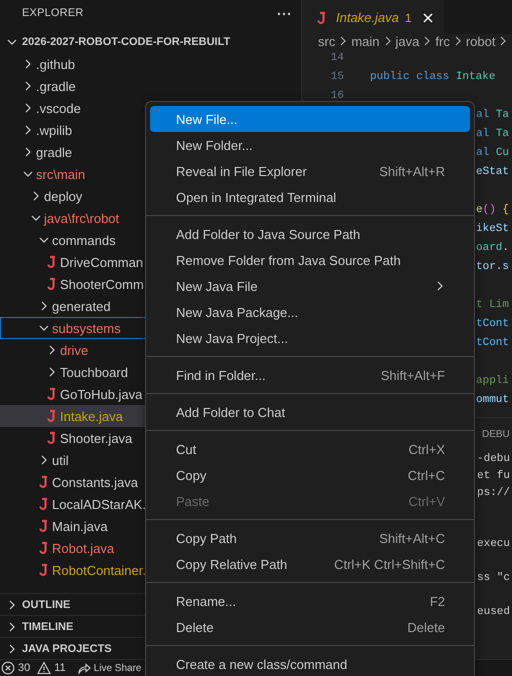 The image size is (512, 676). What do you see at coordinates (493, 612) in the screenshot?
I see `terminal-line: eused` at bounding box center [493, 612].